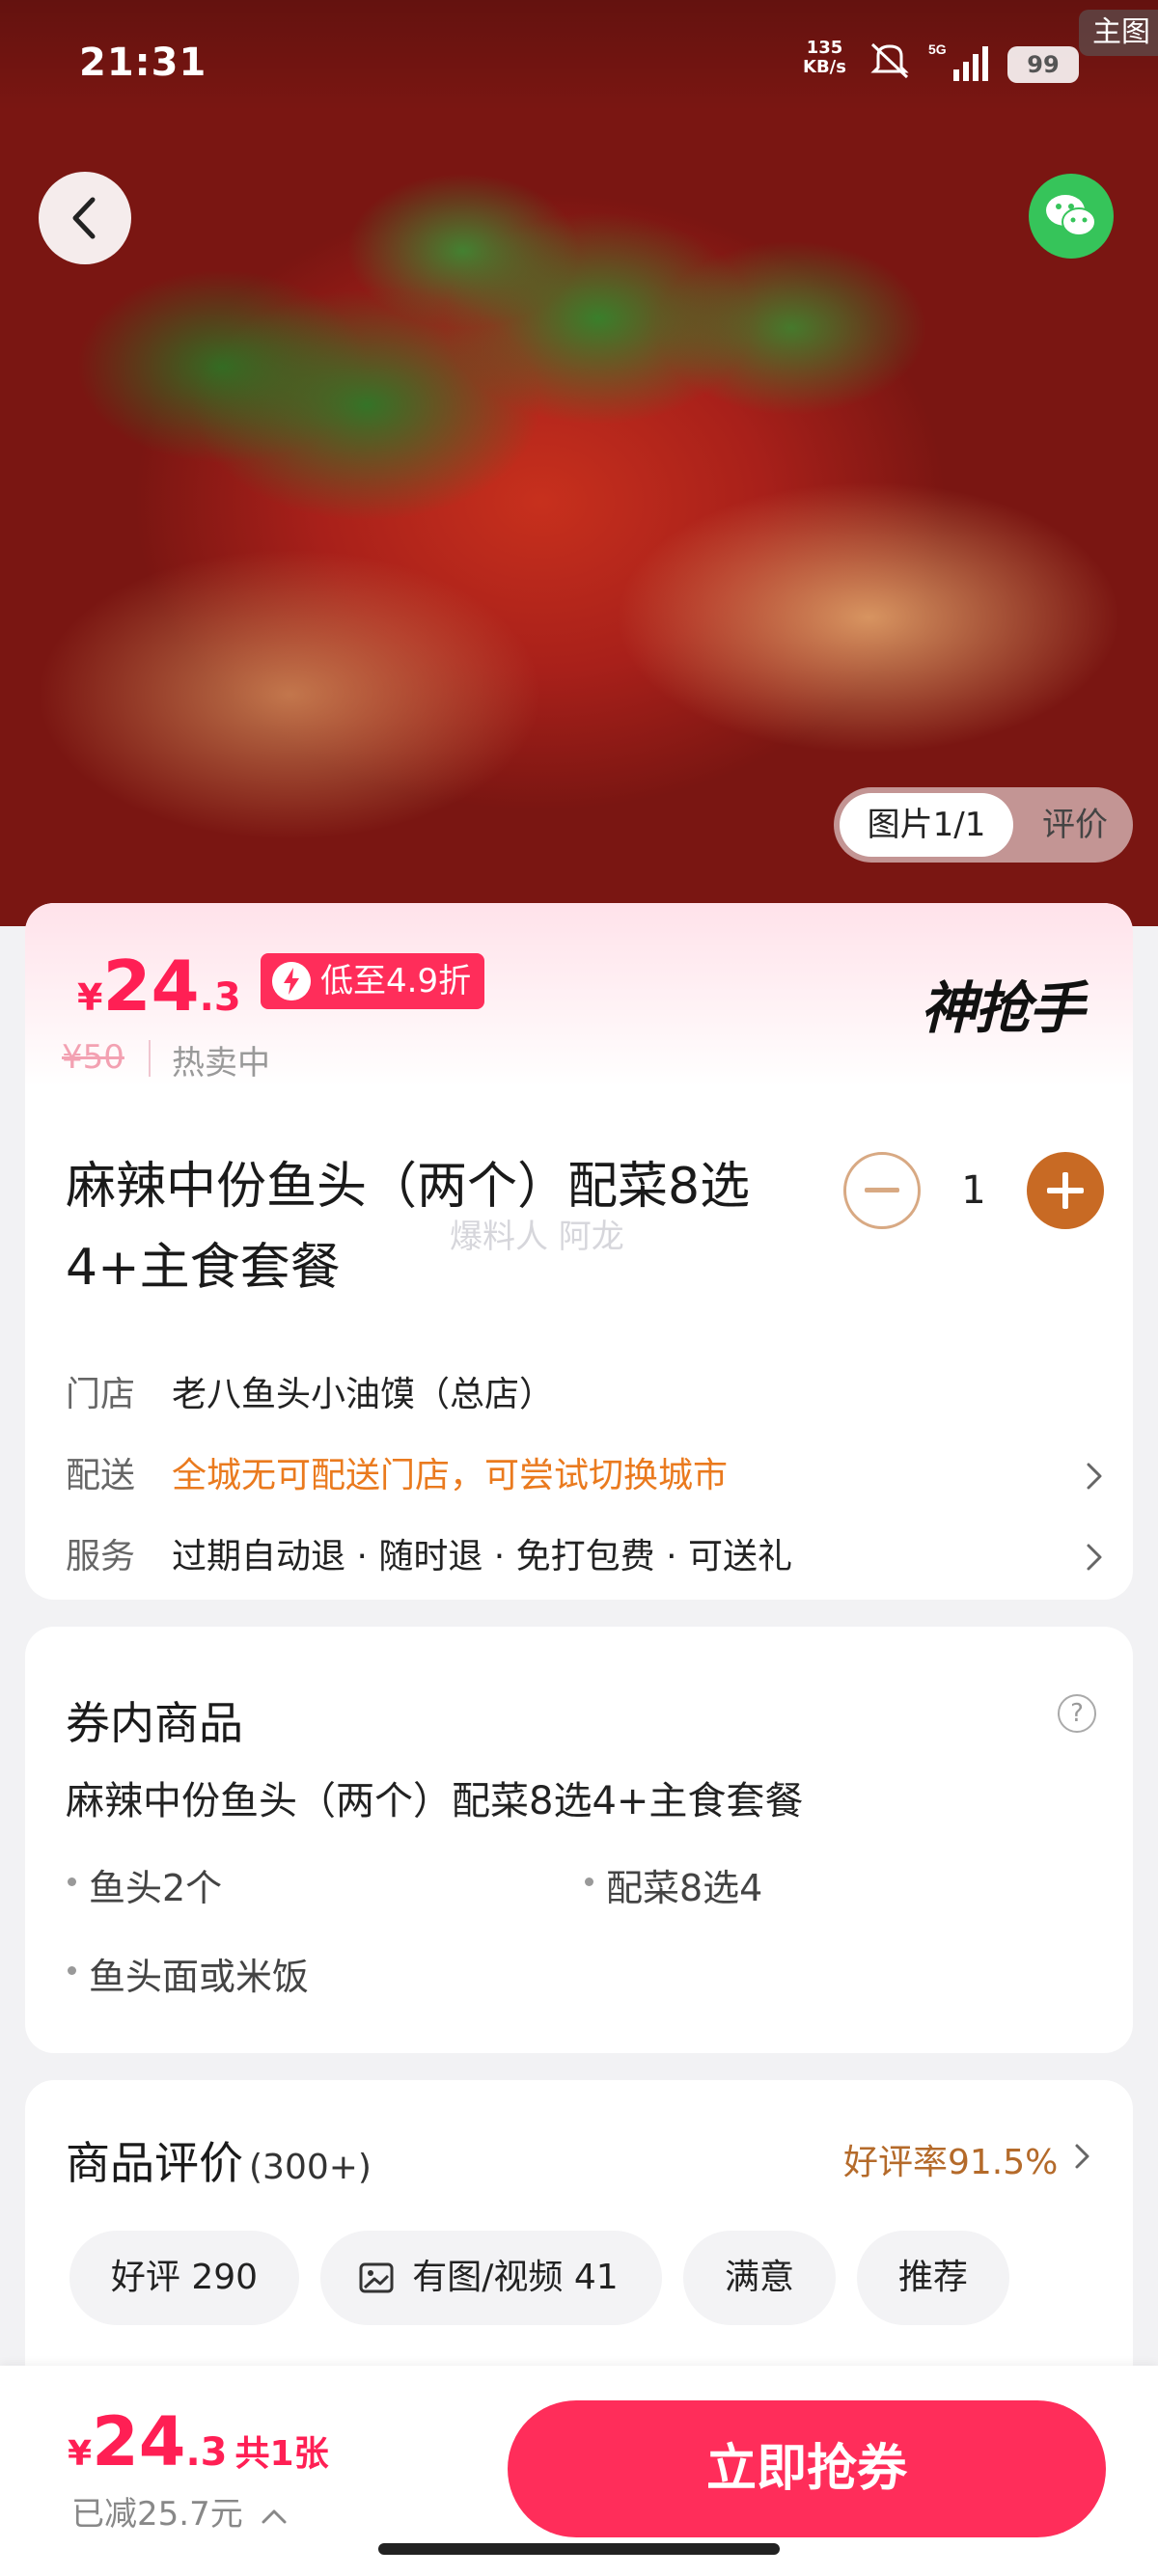 The height and width of the screenshot is (2576, 1158). What do you see at coordinates (139, 2441) in the screenshot?
I see `bottom-price-integer: 24` at bounding box center [139, 2441].